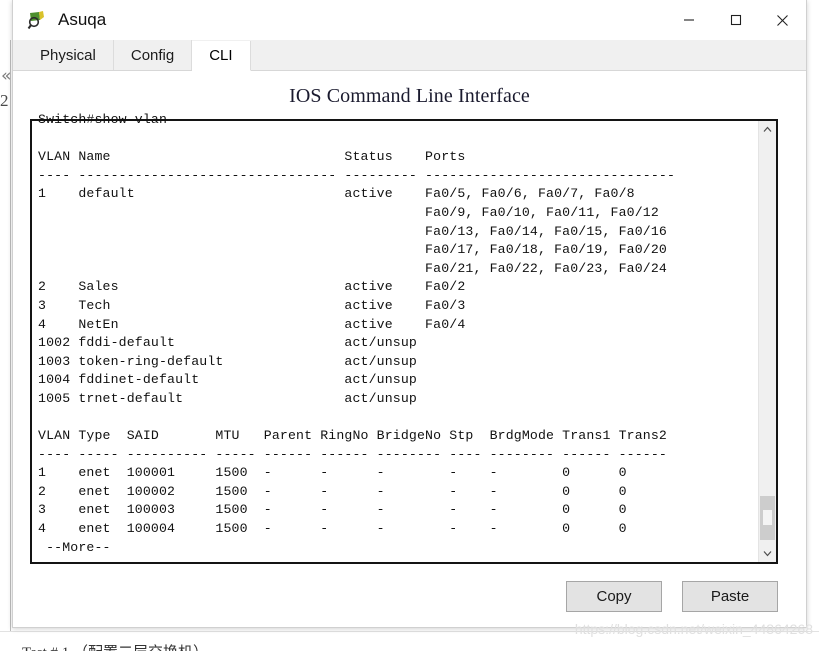 Image resolution: width=819 pixels, height=651 pixels. Describe the element at coordinates (115, 646) in the screenshot. I see `backdrop-ghost-text: Test # 1 （配置二层交换机）` at that location.